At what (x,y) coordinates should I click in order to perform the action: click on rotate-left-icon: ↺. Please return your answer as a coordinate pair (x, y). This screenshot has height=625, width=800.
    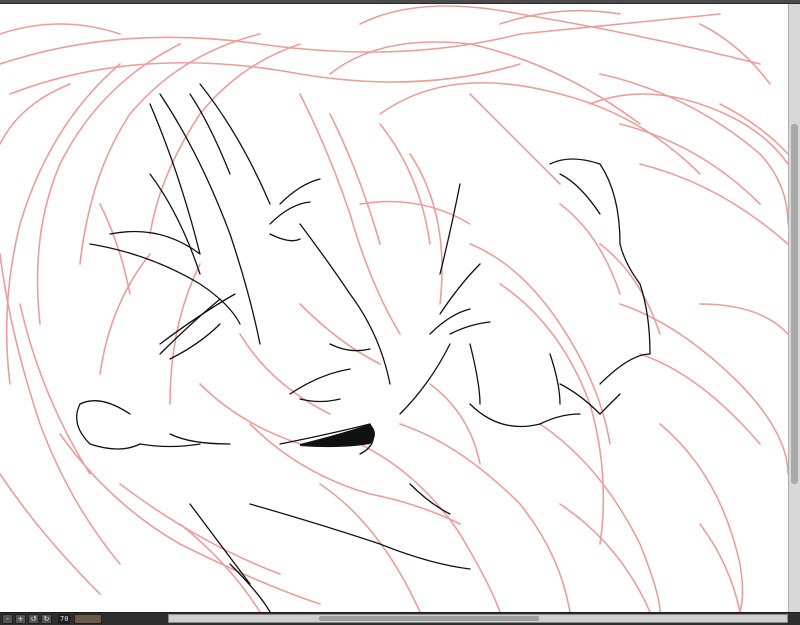
    Looking at the image, I should click on (33, 619).